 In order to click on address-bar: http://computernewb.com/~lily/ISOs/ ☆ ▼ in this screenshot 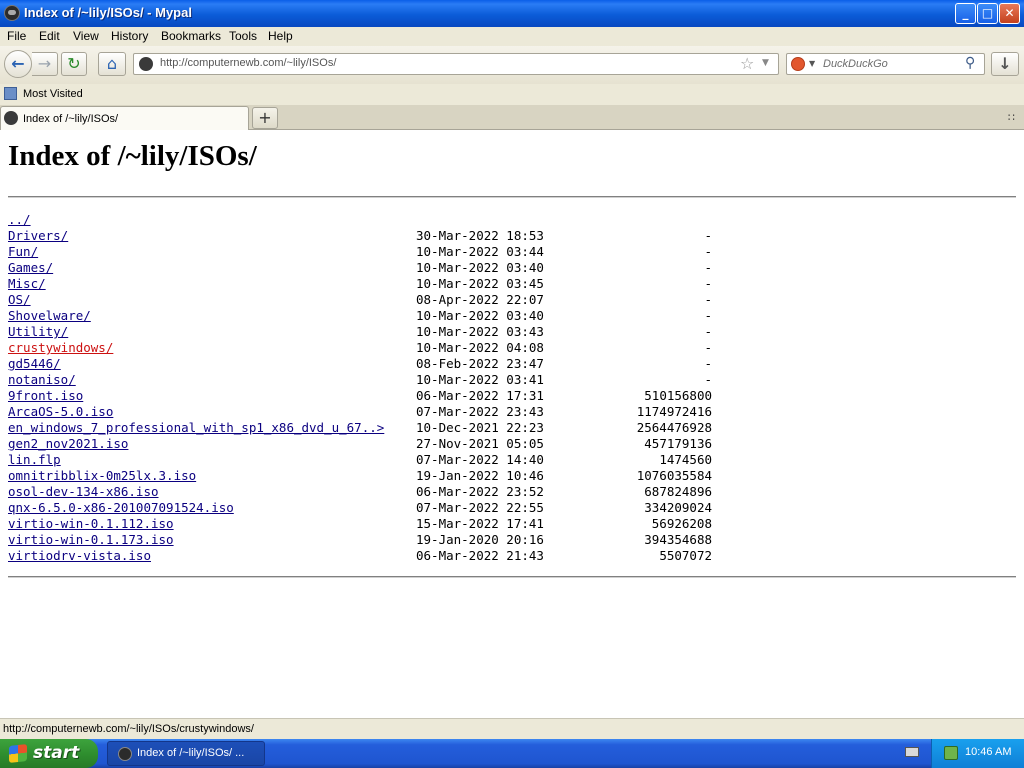, I will do `click(456, 64)`.